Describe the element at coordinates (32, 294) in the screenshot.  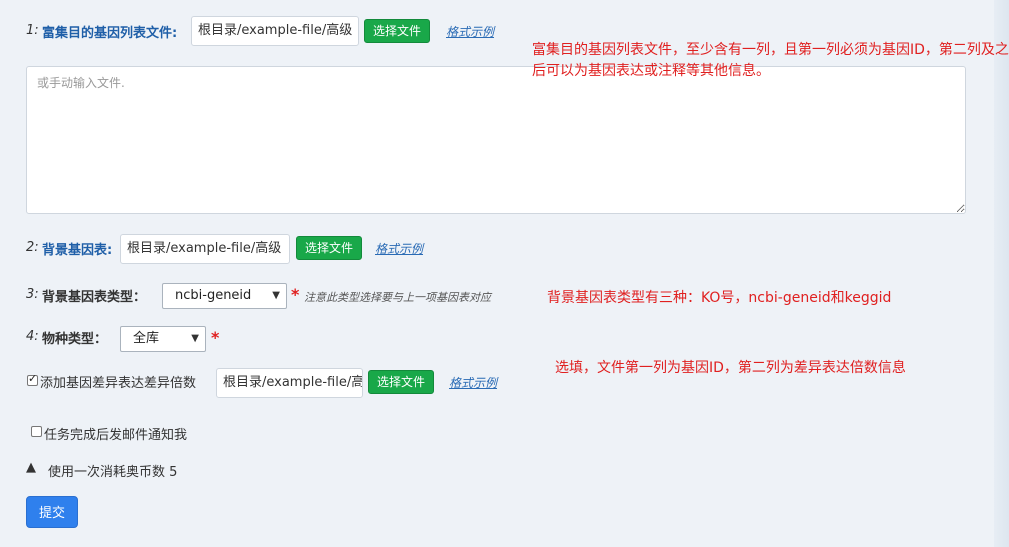
I see `step3-number: 3:` at that location.